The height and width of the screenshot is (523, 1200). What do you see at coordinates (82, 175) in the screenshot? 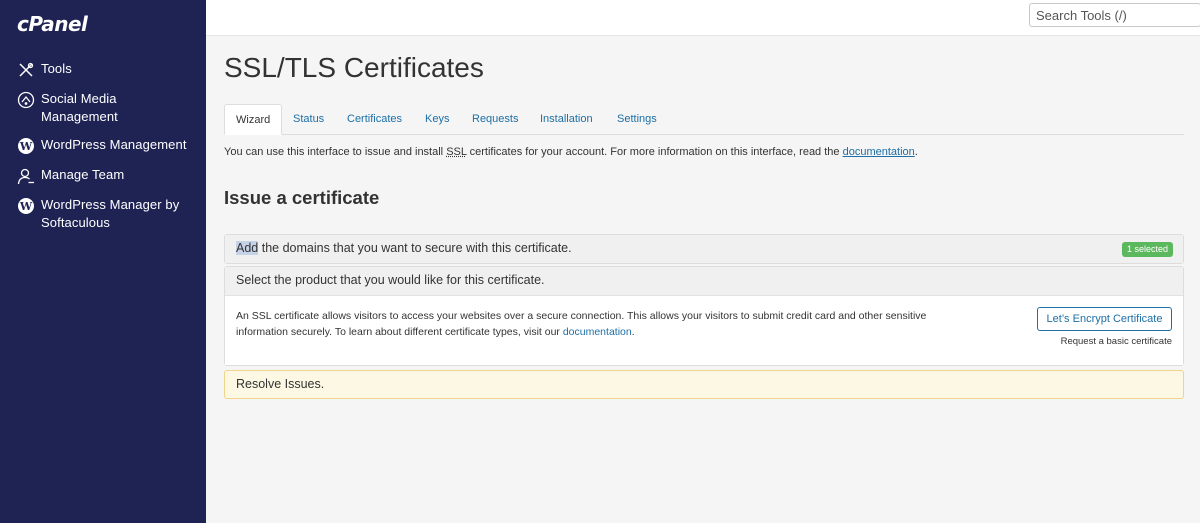
I see `sidebar-item-label: Manage Team` at bounding box center [82, 175].